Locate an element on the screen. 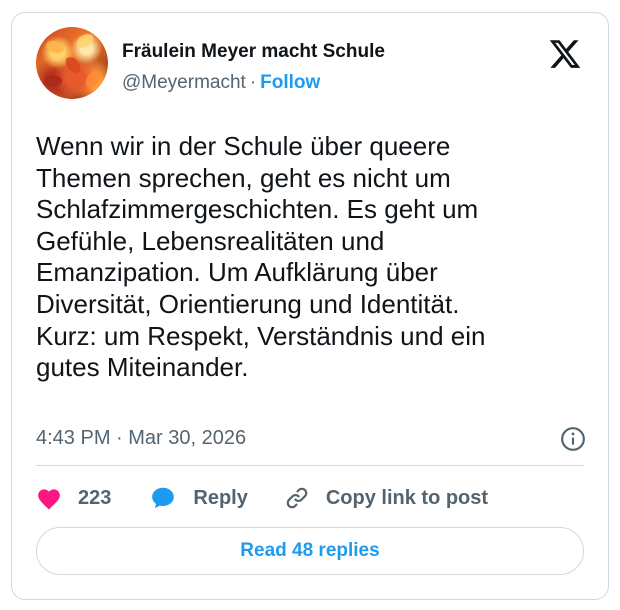 This screenshot has width=620, height=610. heart-icon is located at coordinates (49, 499).